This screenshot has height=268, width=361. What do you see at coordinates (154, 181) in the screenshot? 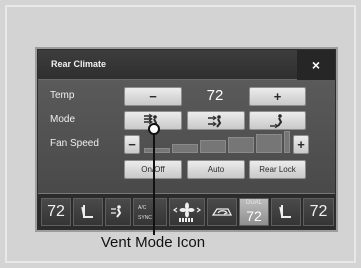
I see `callout-leader-line` at bounding box center [154, 181].